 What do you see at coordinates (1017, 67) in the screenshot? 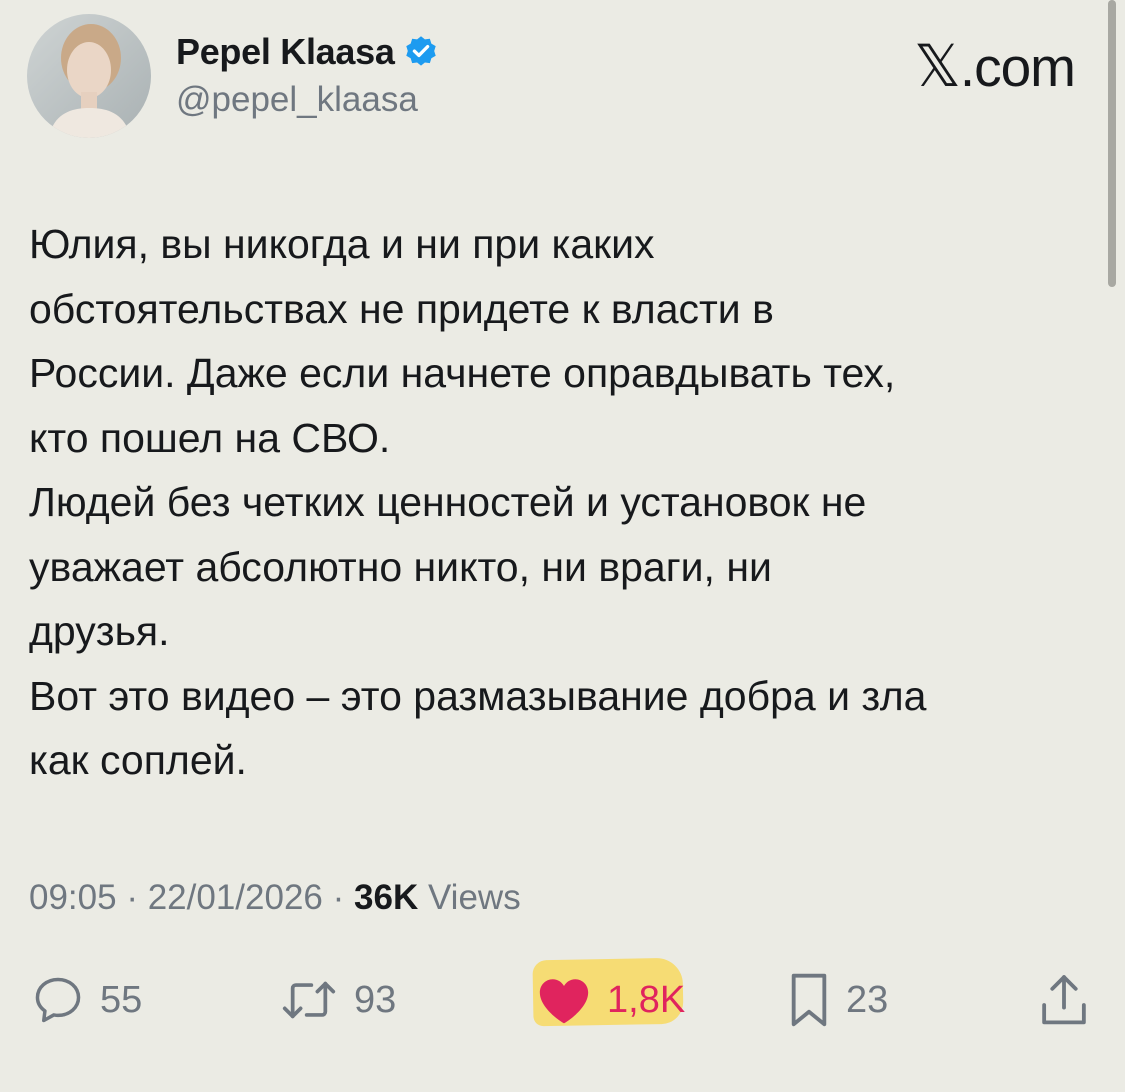
I see `brand-suffix: .com` at bounding box center [1017, 67].